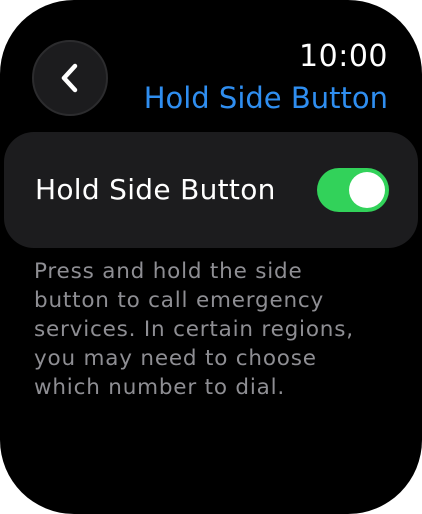 The width and height of the screenshot is (422, 514). What do you see at coordinates (367, 190) in the screenshot?
I see `toggle-knob` at bounding box center [367, 190].